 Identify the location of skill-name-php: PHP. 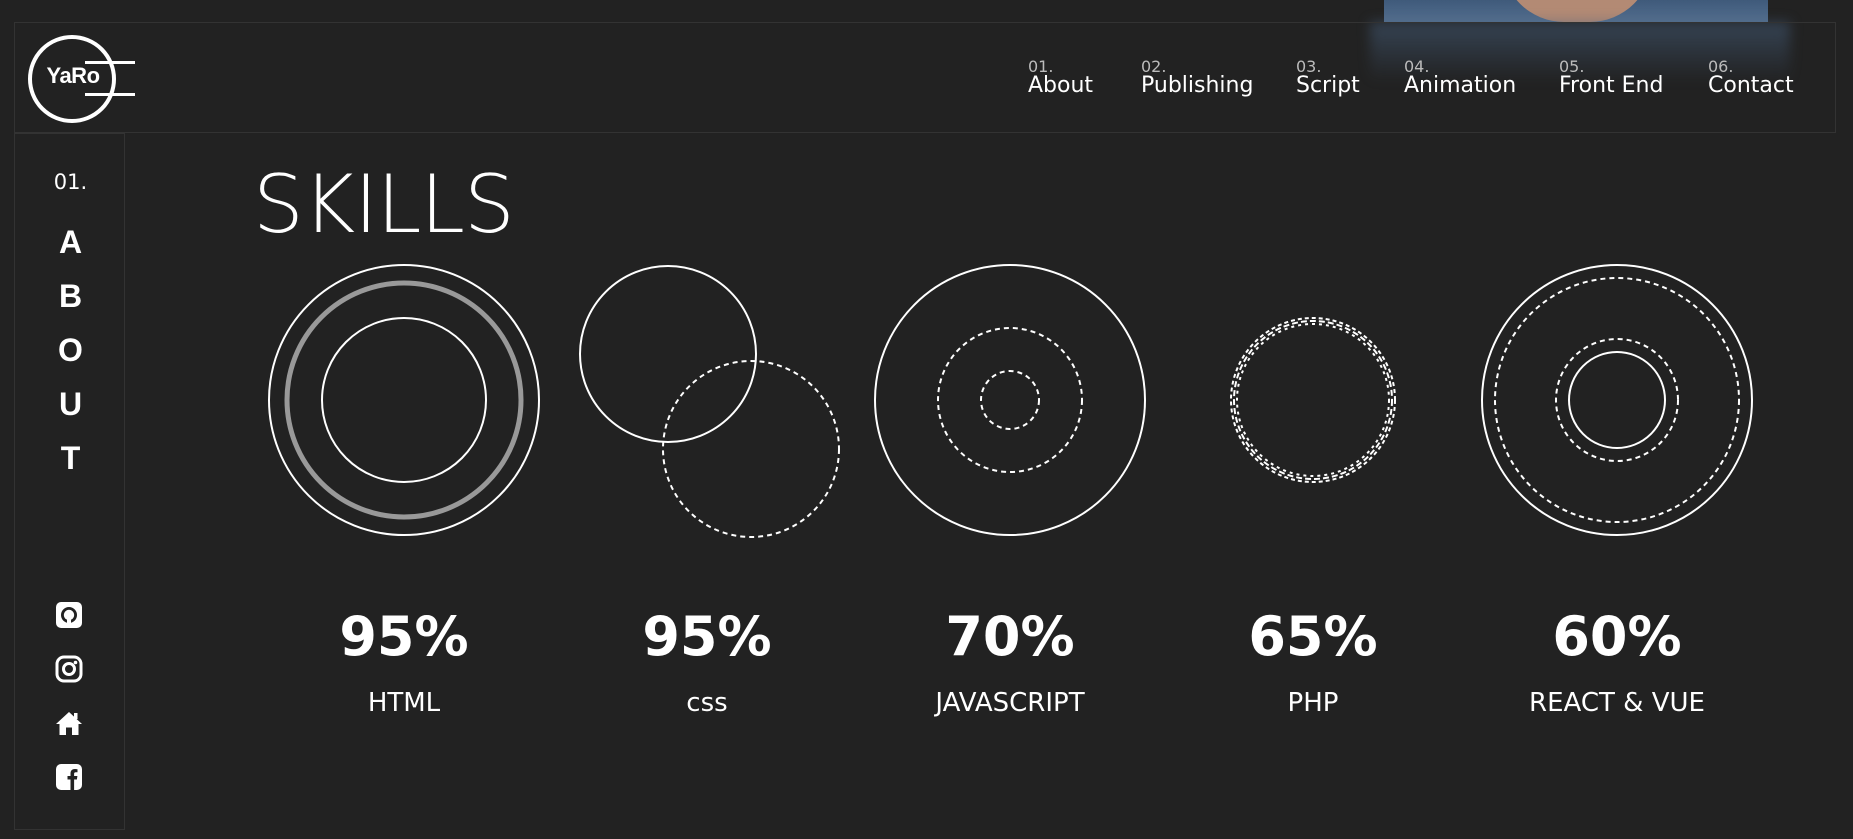
(1313, 703).